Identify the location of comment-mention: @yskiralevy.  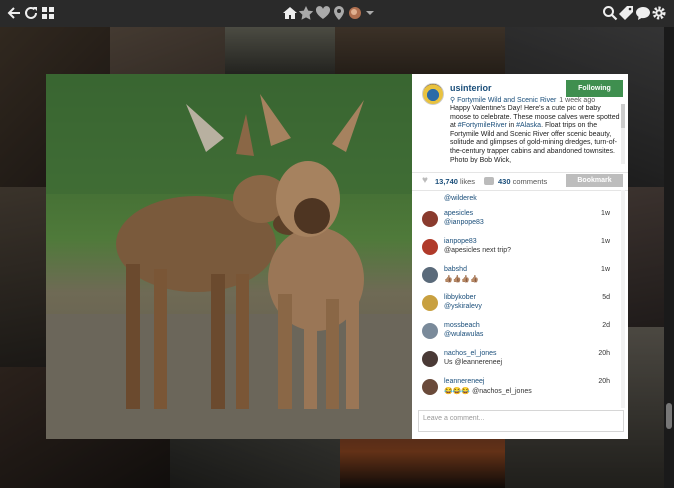
(463, 306).